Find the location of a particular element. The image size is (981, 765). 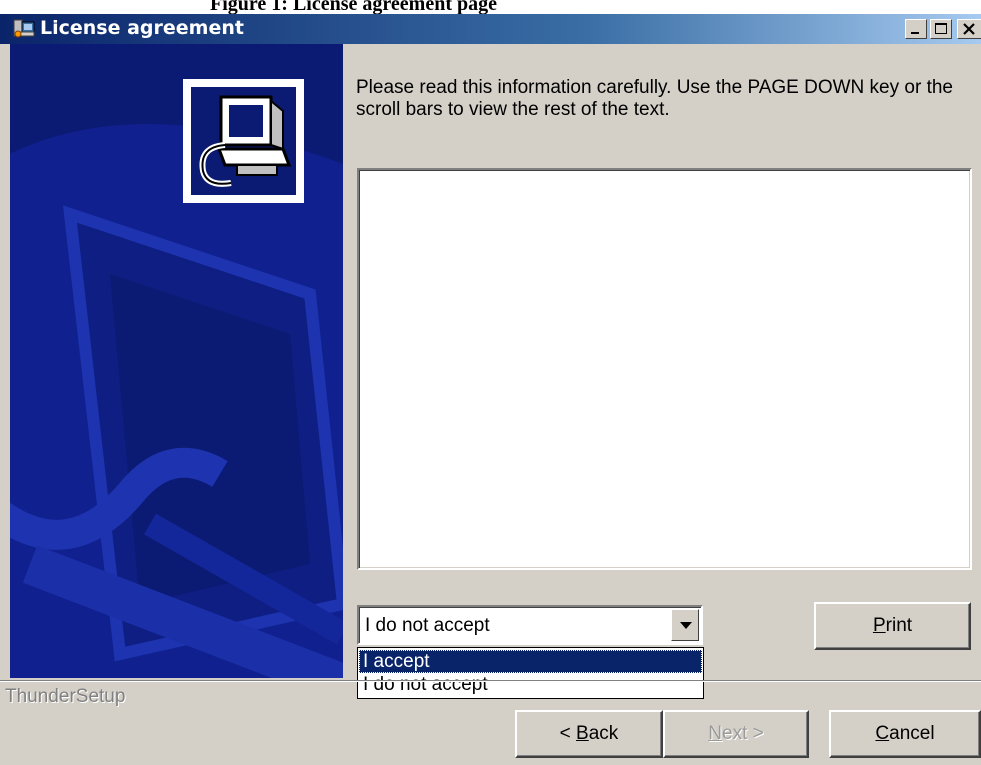

cancel-label-post: ancel is located at coordinates (912, 733).